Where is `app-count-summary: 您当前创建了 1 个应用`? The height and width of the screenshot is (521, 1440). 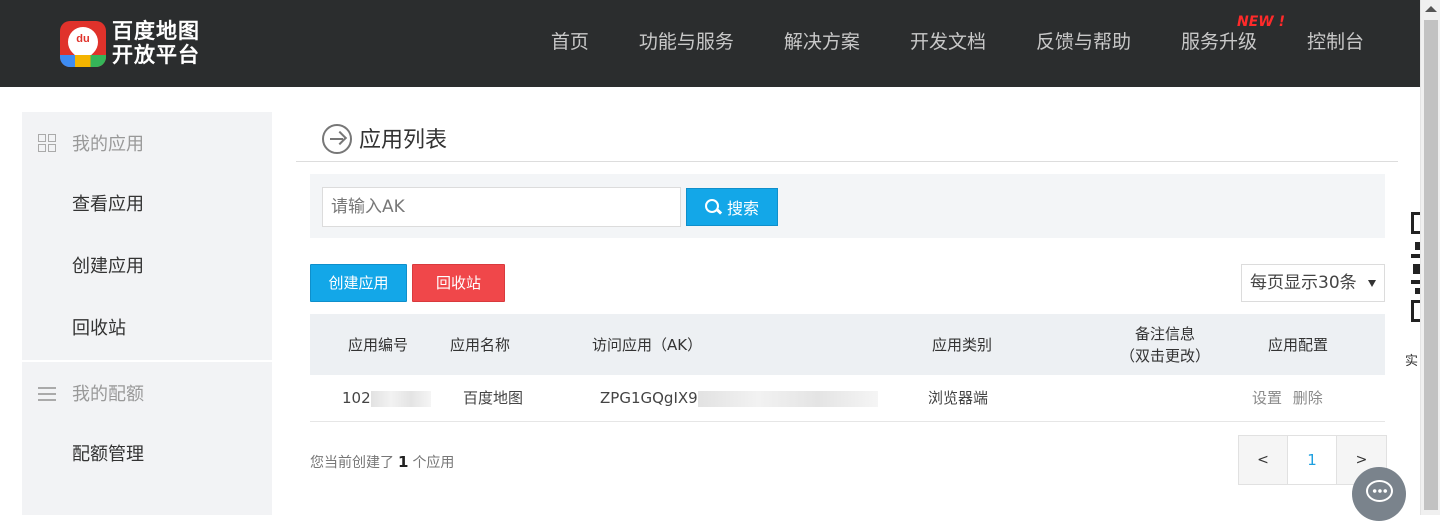 app-count-summary: 您当前创建了 1 个应用 is located at coordinates (382, 462).